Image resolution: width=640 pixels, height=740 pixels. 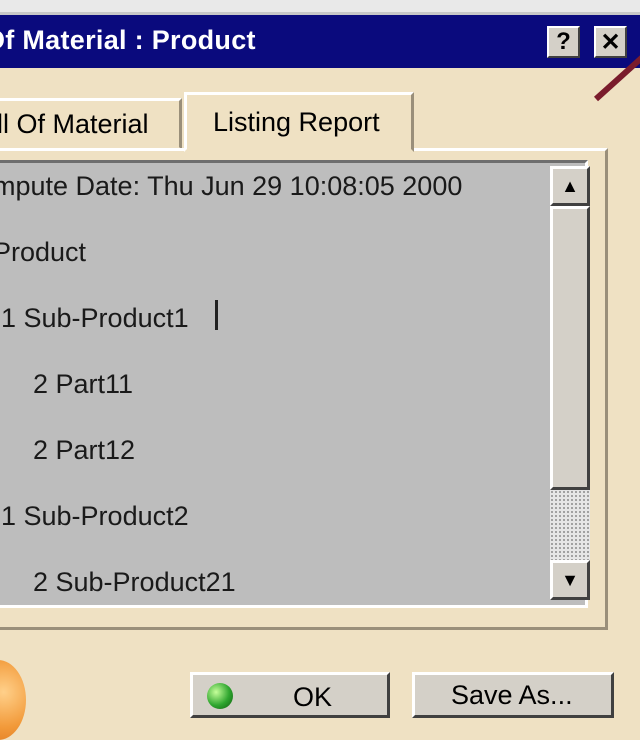 I want to click on question-icon: ?, so click(x=563, y=41).